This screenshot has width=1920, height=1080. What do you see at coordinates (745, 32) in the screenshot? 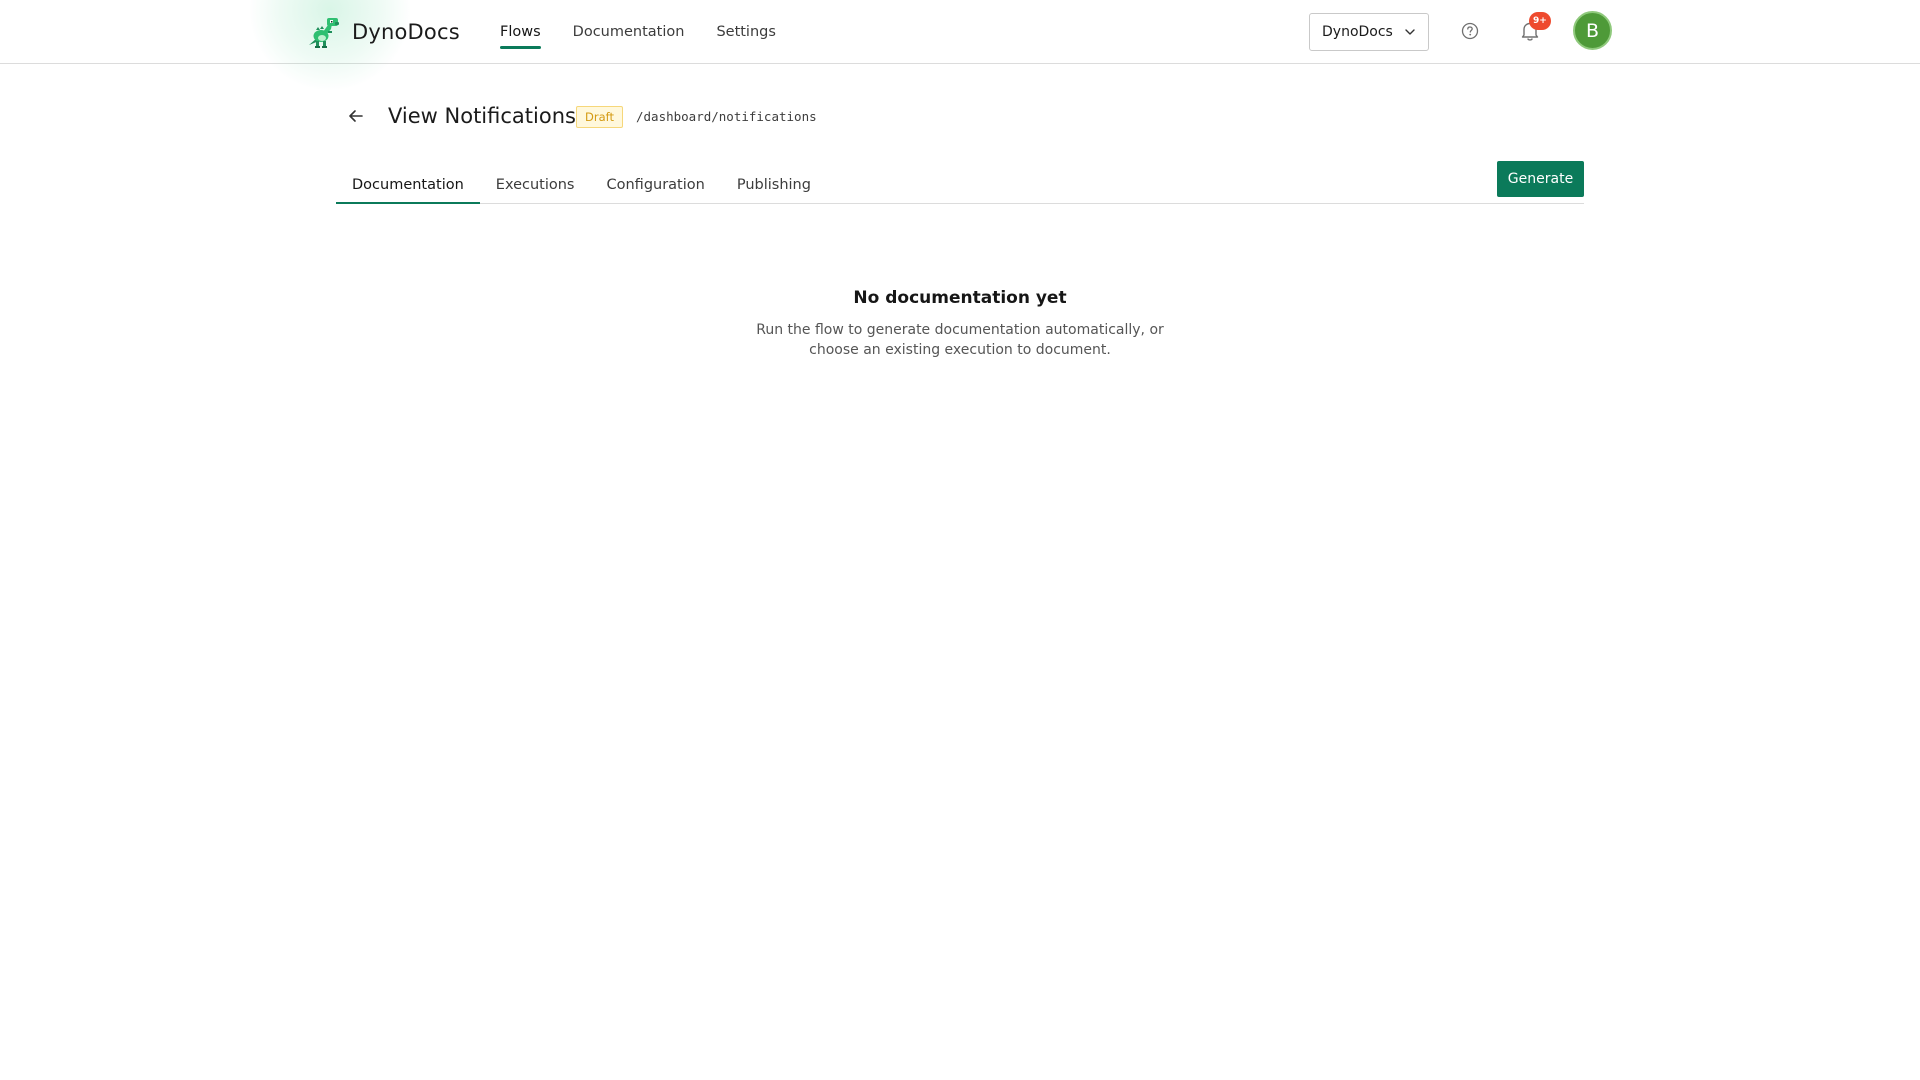
I see `nav-item-settings: Settings` at bounding box center [745, 32].